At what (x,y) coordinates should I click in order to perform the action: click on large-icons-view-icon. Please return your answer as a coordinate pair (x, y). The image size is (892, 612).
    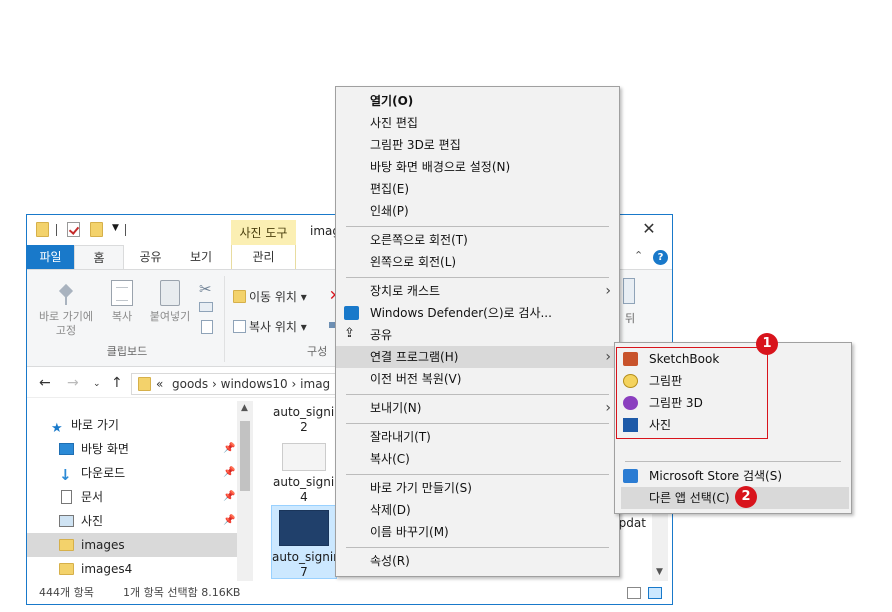
    Looking at the image, I should click on (655, 593).